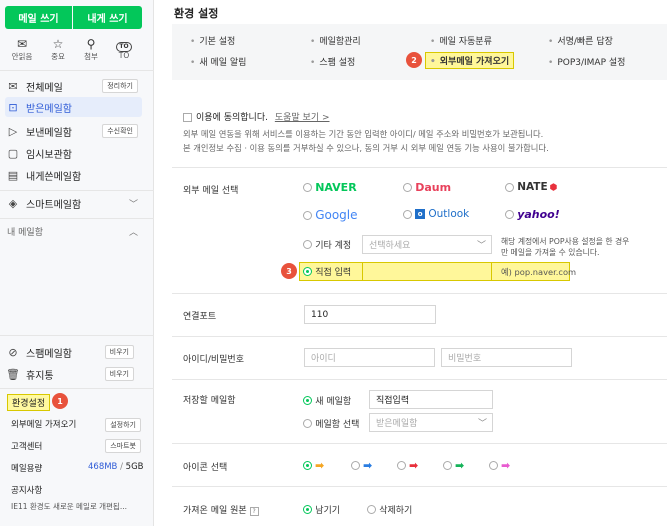  What do you see at coordinates (73, 231) in the screenshot?
I see `my-folders-header: 내 메일함 ︿` at bounding box center [73, 231].